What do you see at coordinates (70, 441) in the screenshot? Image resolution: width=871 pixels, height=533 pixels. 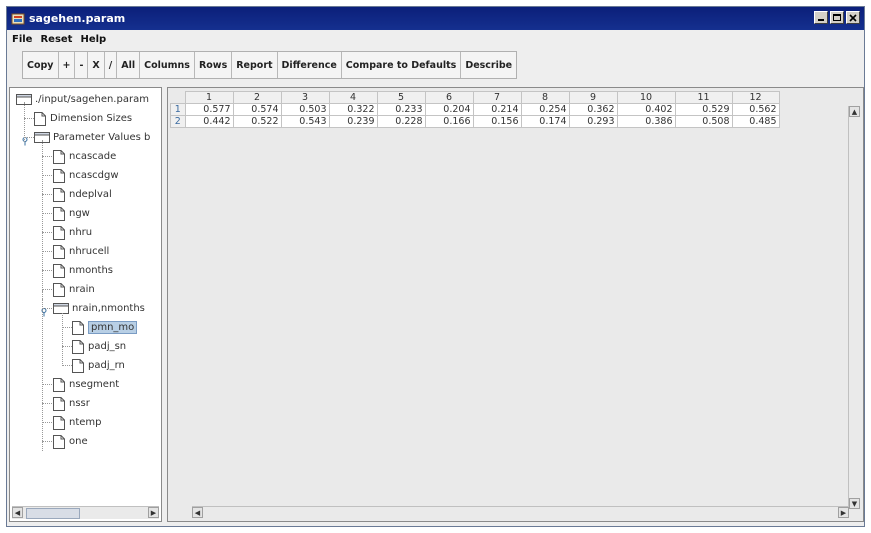 I see `tree-item-one: one` at bounding box center [70, 441].